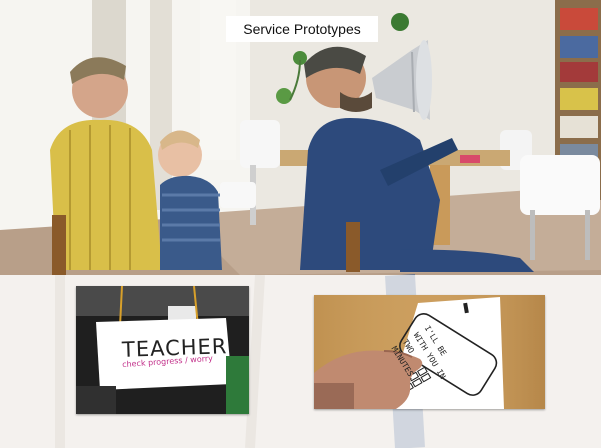  Describe the element at coordinates (302, 29) in the screenshot. I see `slide-title: Service Prototypes` at that location.